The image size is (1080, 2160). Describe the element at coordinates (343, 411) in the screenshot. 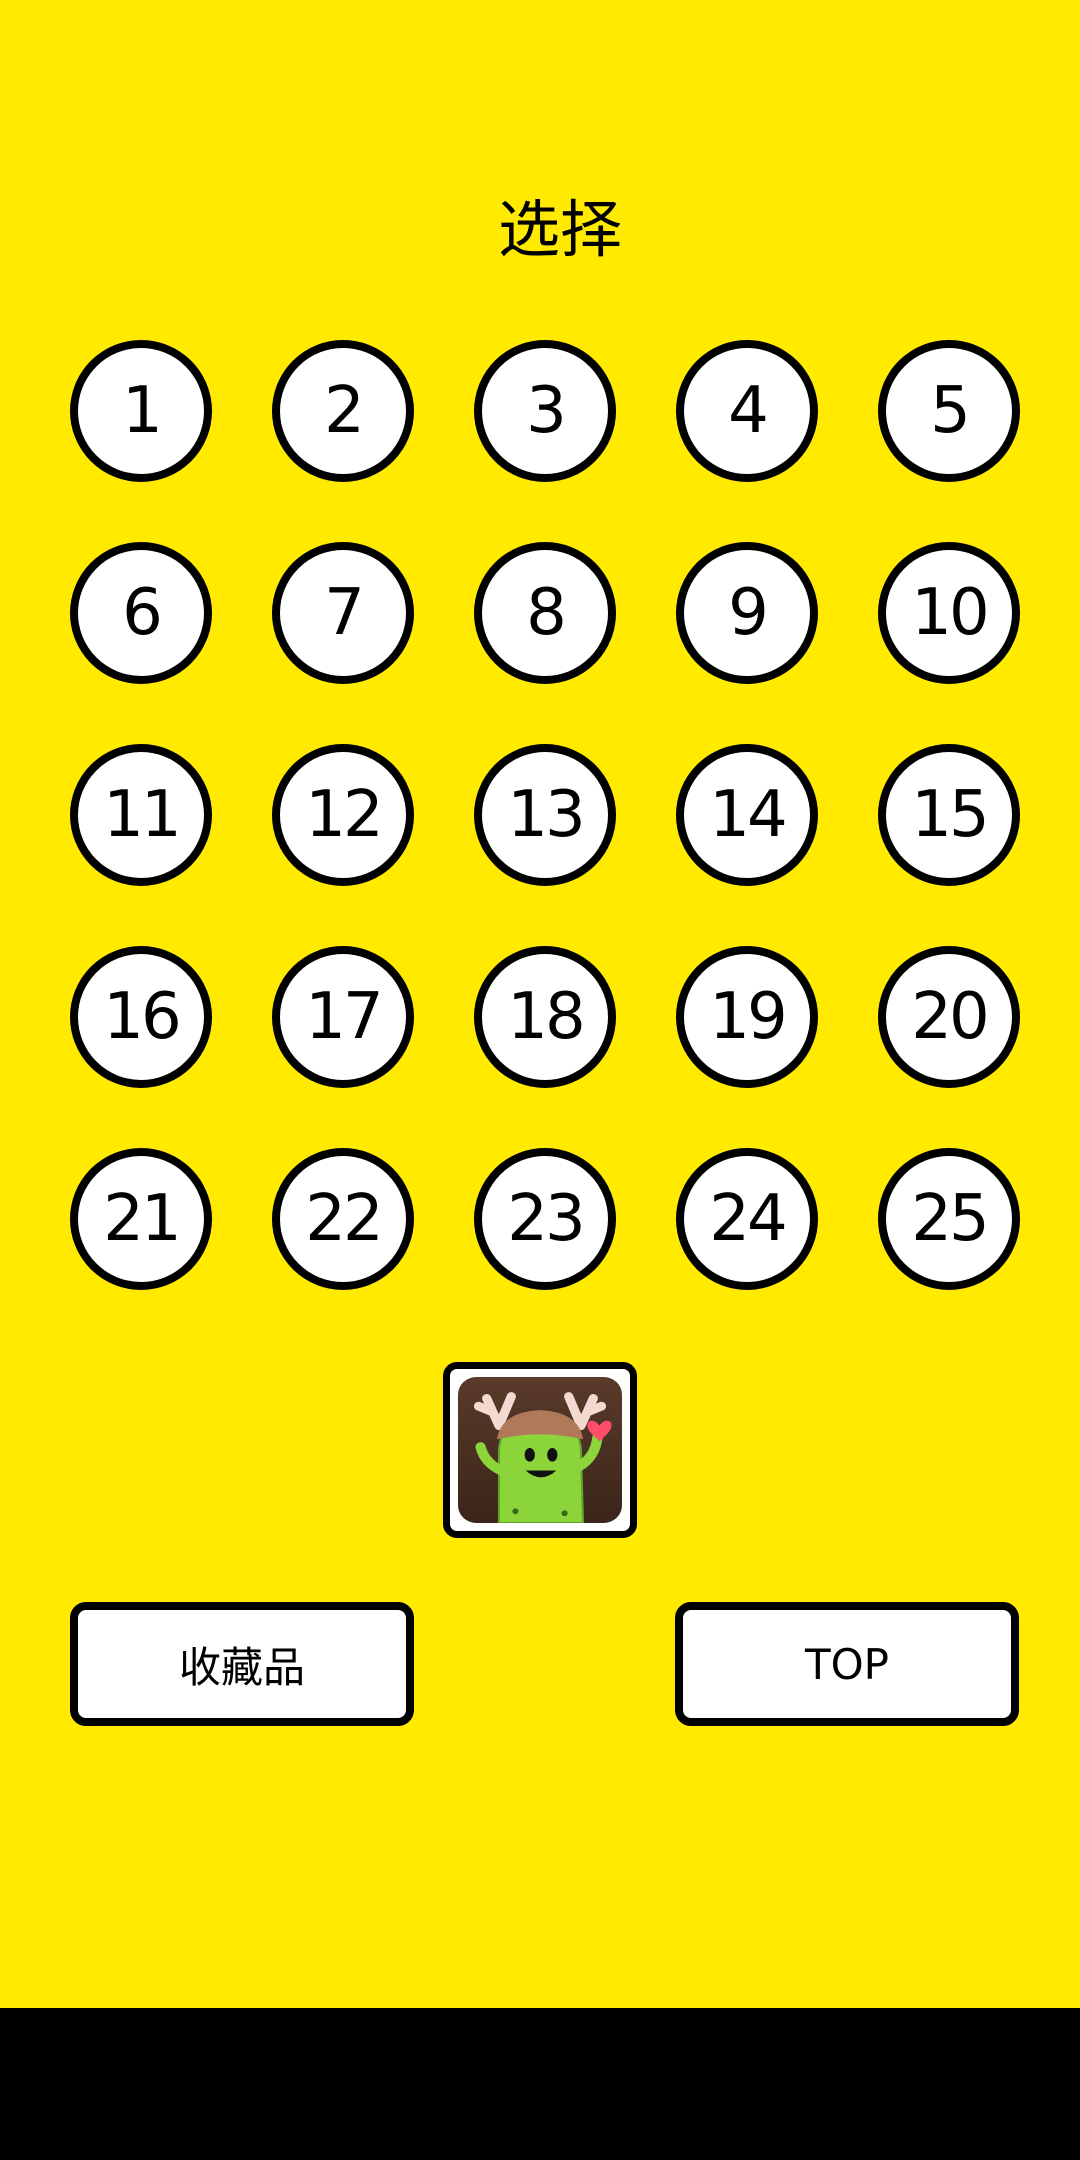

I see `level-button-2: 2` at that location.